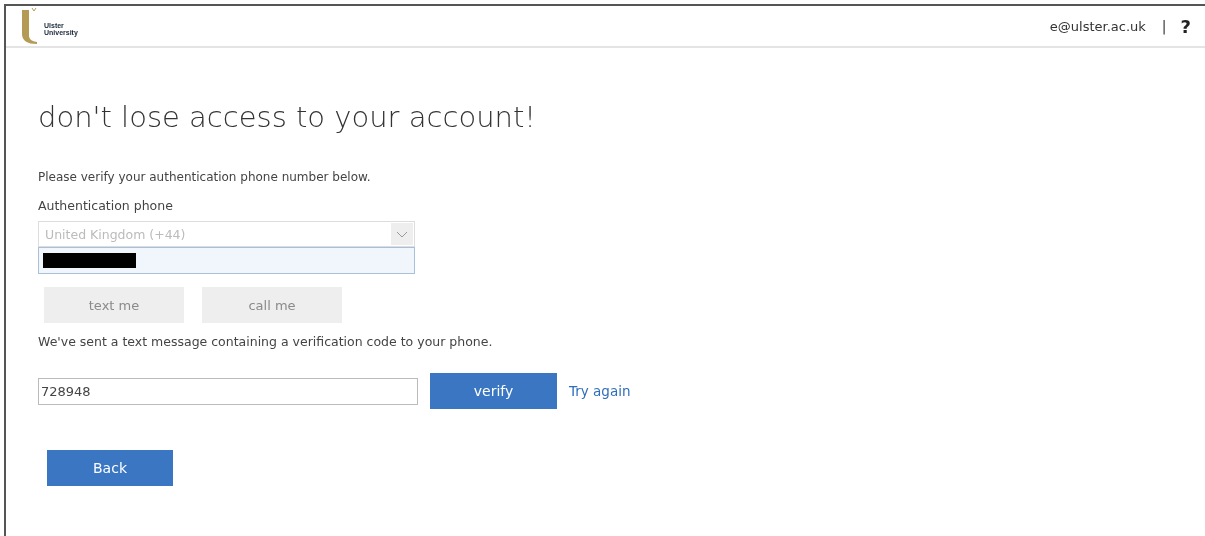 Image resolution: width=1205 pixels, height=536 pixels. Describe the element at coordinates (106, 205) in the screenshot. I see `field-label: Authentication phone` at that location.